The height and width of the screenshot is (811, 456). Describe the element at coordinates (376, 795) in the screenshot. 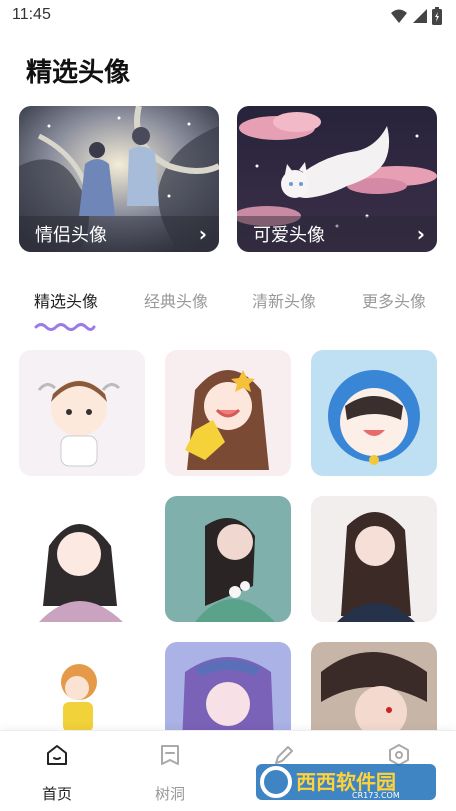

I see `watermark-sub: CR173.COM` at that location.